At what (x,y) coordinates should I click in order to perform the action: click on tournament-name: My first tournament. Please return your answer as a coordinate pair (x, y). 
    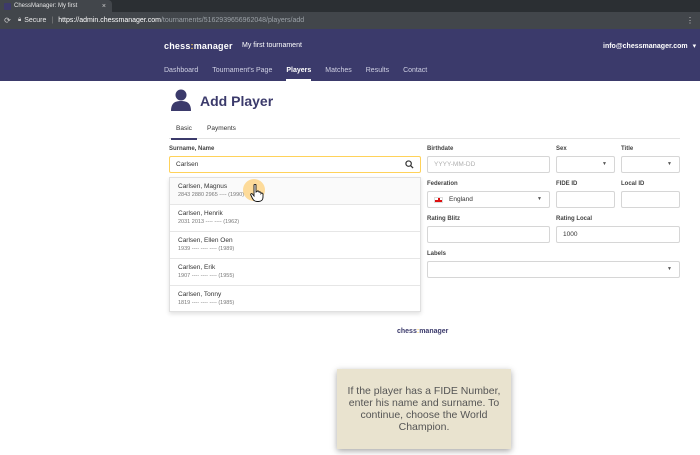
    Looking at the image, I should click on (272, 45).